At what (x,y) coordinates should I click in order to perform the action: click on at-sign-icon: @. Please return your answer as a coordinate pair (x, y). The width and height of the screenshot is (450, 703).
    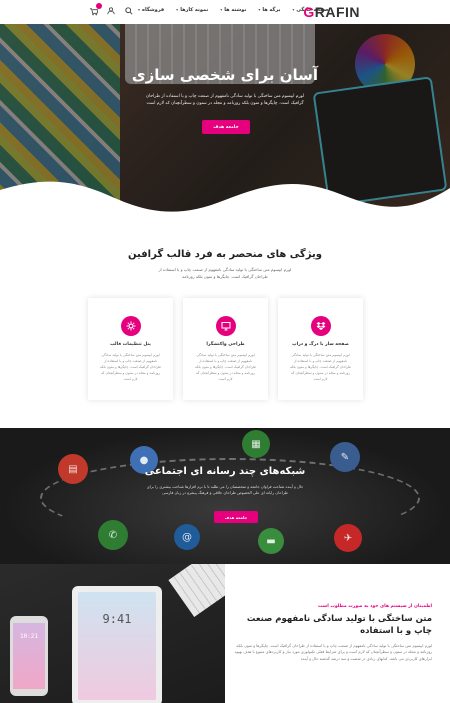
    Looking at the image, I should click on (187, 537).